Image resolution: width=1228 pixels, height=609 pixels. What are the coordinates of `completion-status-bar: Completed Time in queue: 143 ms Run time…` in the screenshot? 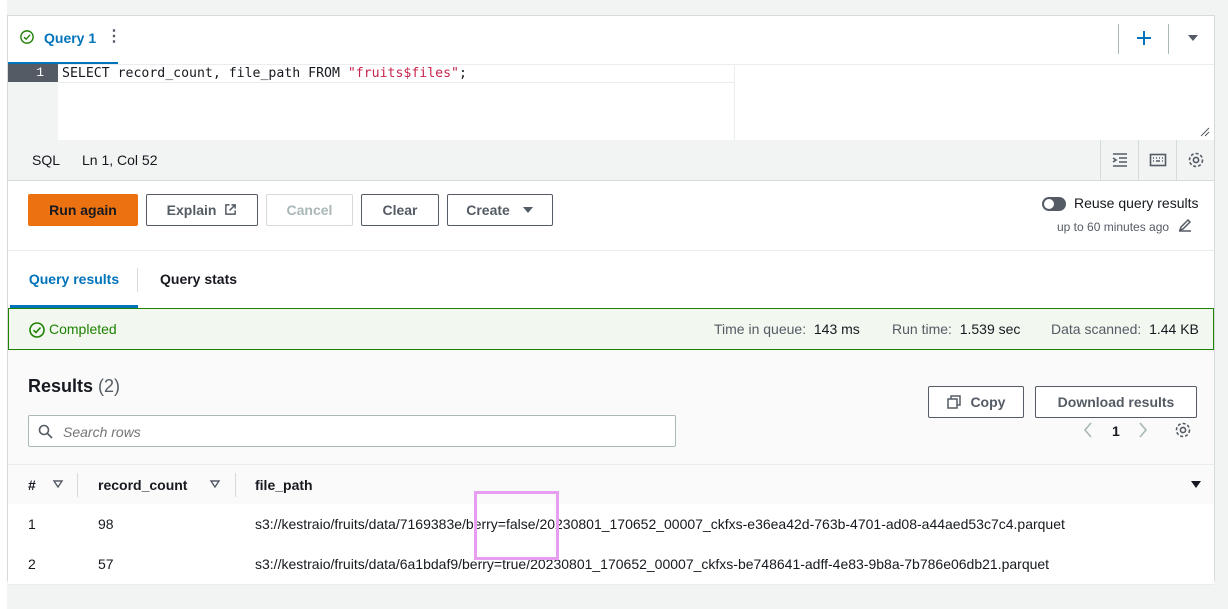 It's located at (611, 329).